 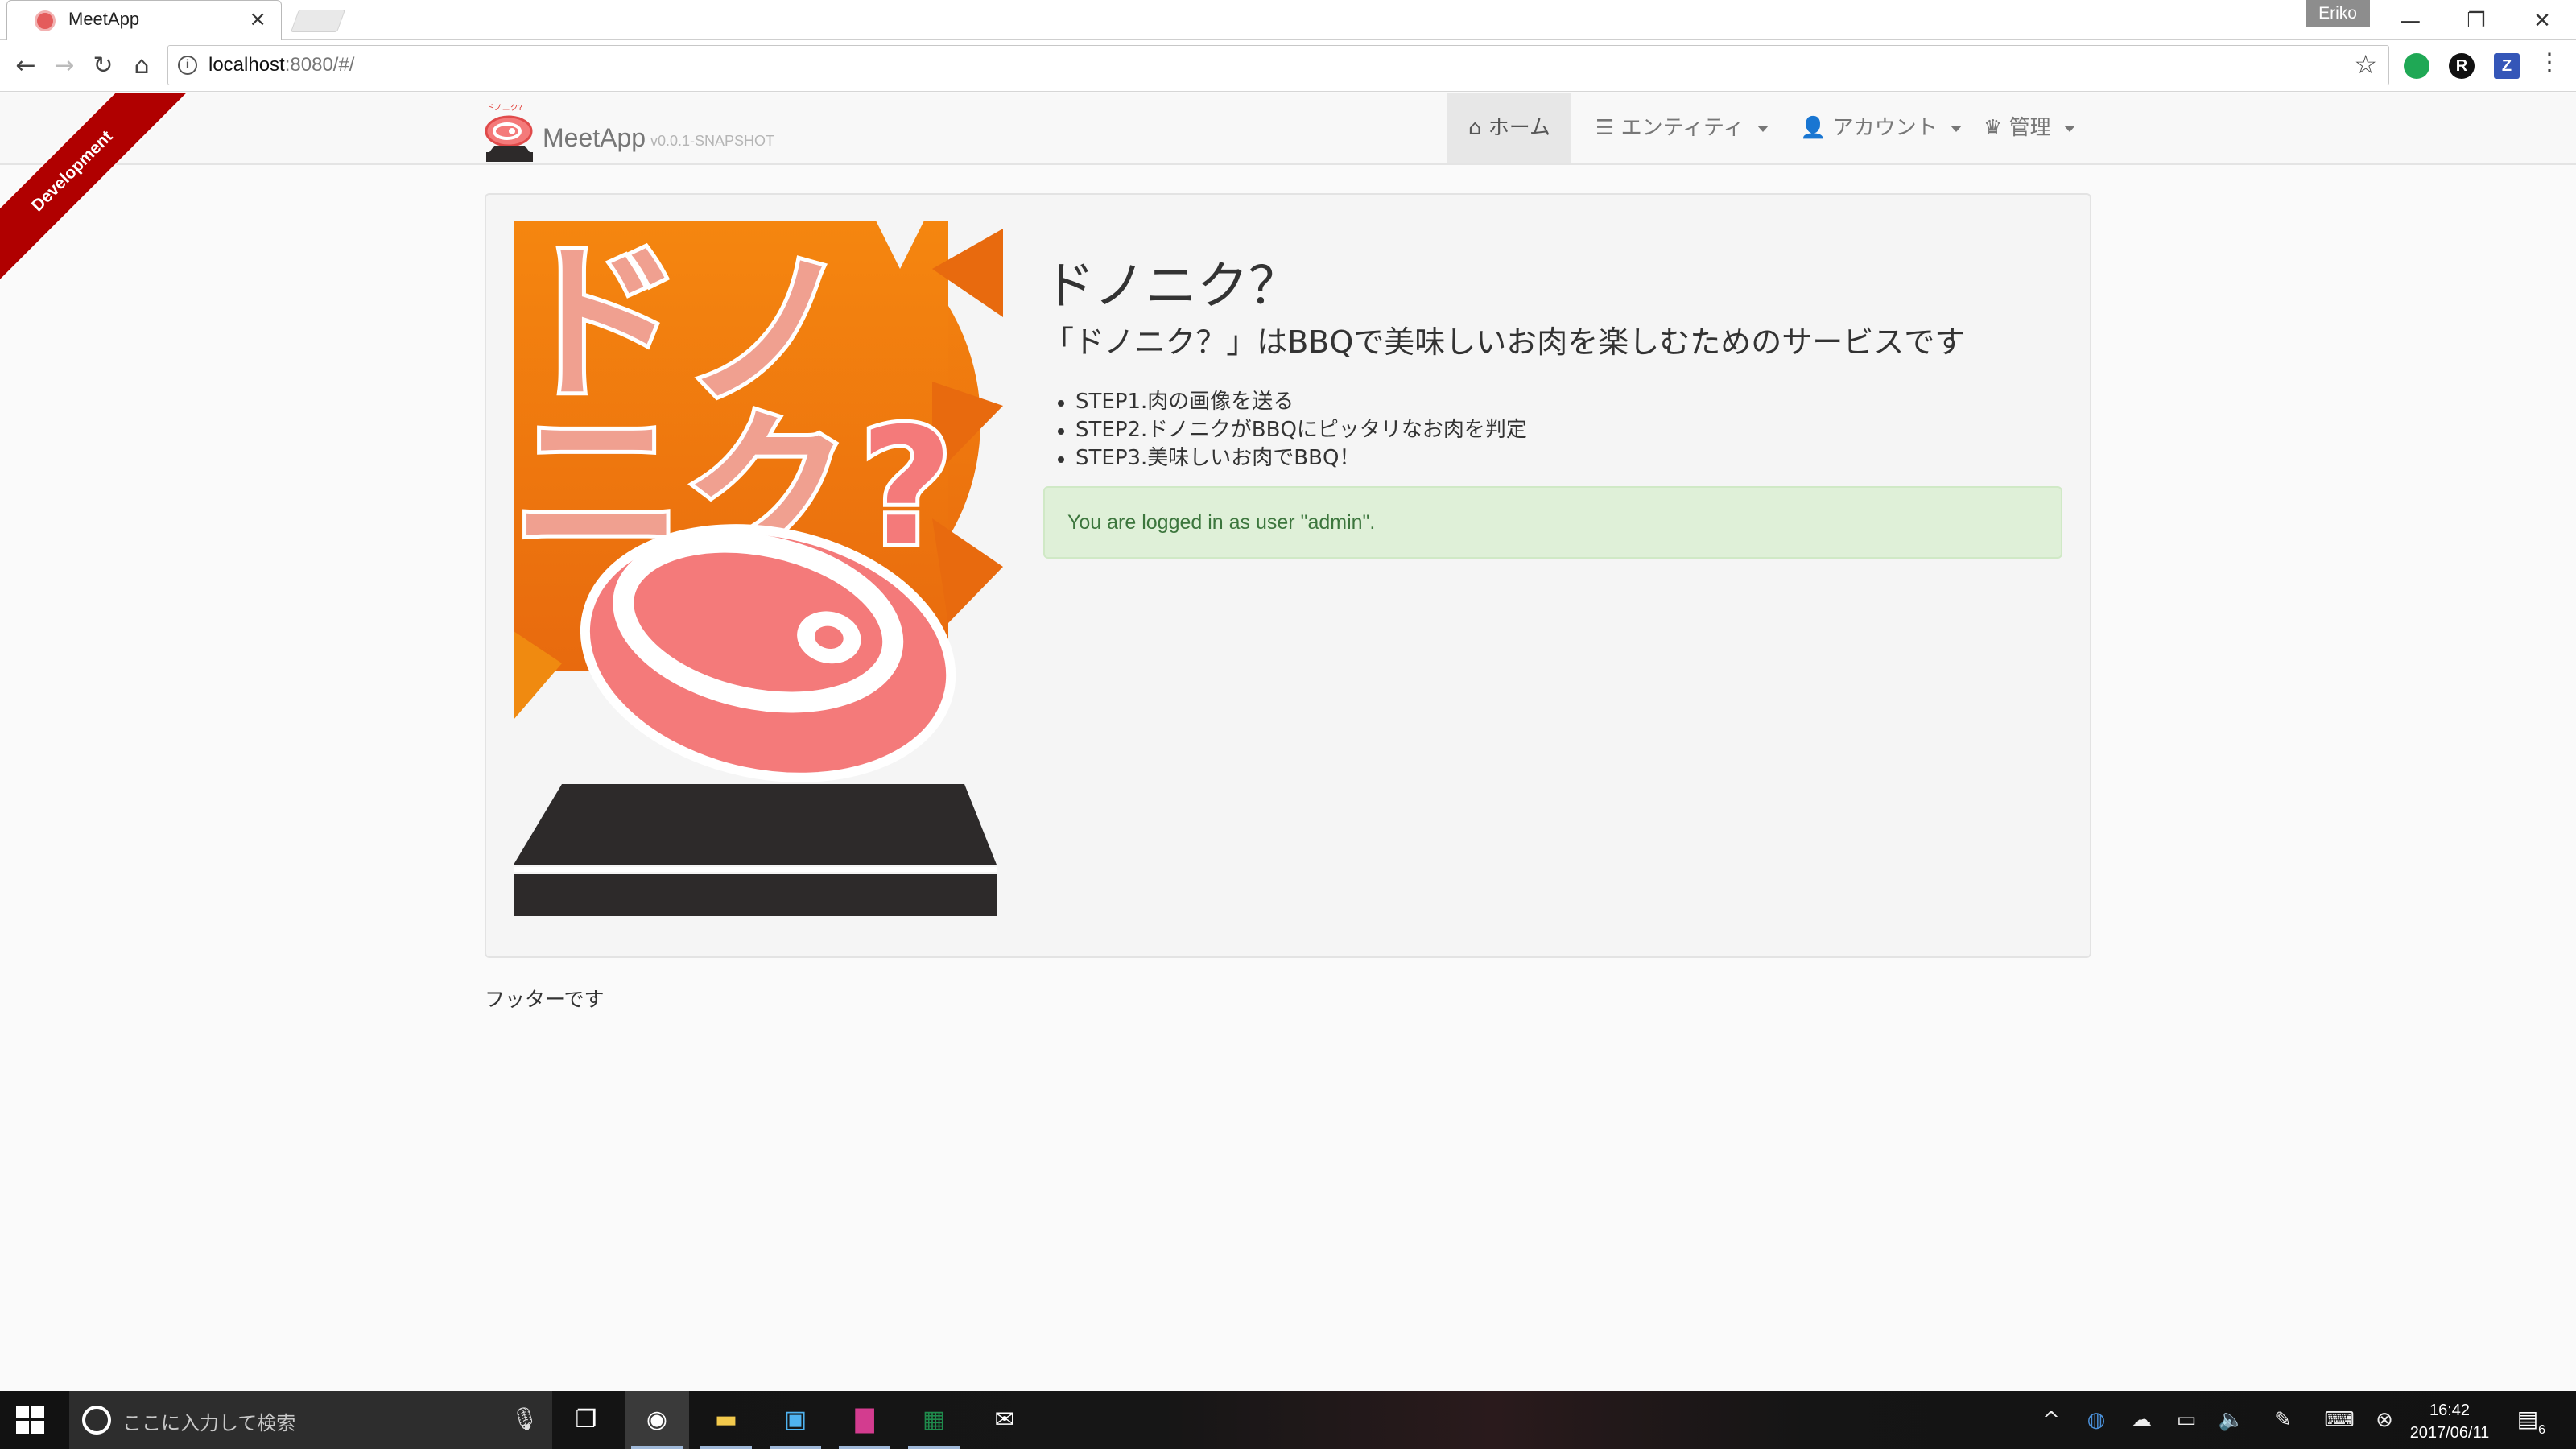 What do you see at coordinates (2449, 1433) in the screenshot?
I see `clock-date: 2017/06/11` at bounding box center [2449, 1433].